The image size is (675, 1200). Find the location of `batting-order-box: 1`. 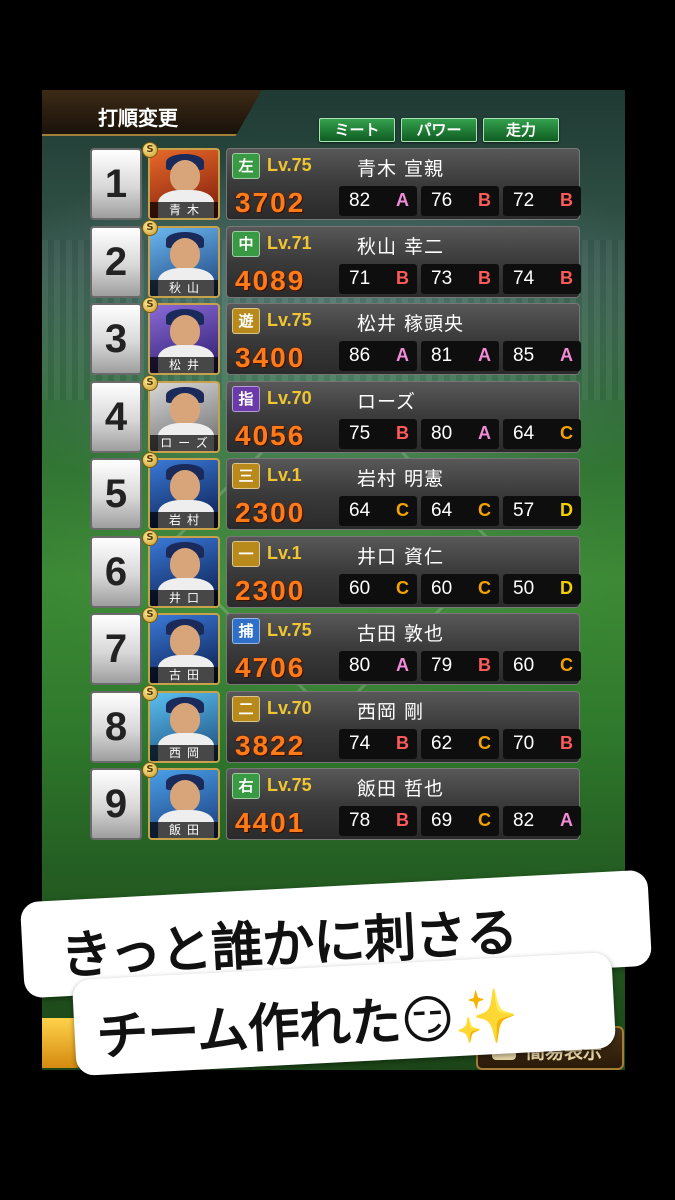

batting-order-box: 1 is located at coordinates (116, 184).